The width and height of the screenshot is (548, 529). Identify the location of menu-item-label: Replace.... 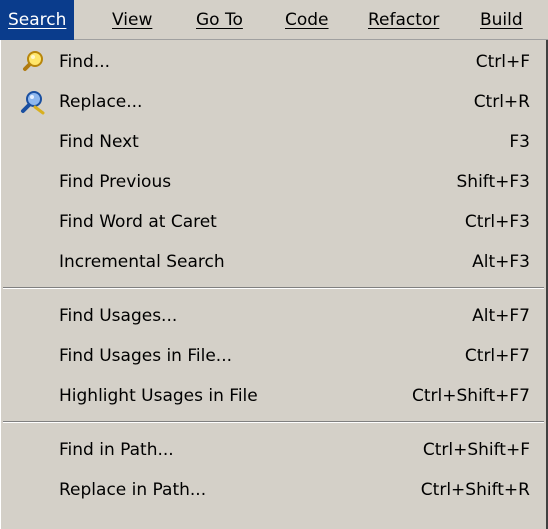
(101, 102).